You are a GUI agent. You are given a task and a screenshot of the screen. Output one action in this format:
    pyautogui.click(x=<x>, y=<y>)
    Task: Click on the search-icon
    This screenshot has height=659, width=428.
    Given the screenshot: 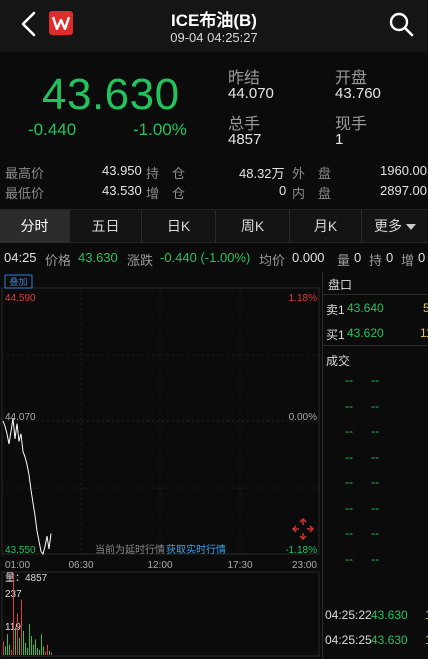 What is the action you would take?
    pyautogui.click(x=401, y=24)
    